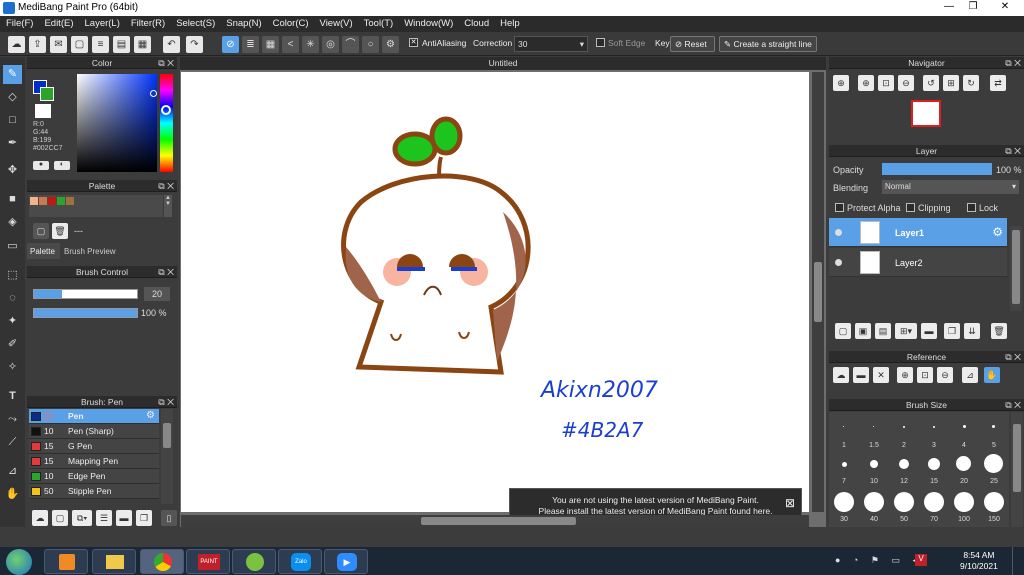 This screenshot has width=1024, height=575. I want to click on clipping-checkbox, so click(910, 207).